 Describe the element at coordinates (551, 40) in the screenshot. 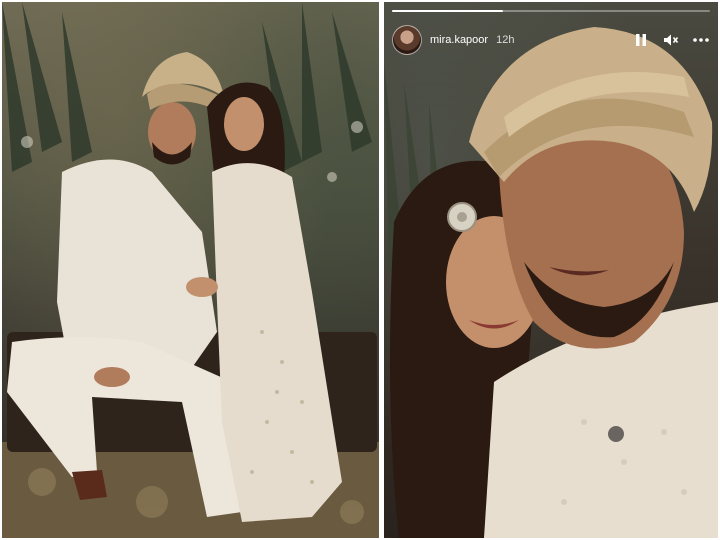

I see `story-header: mira.kapoor 12h` at that location.